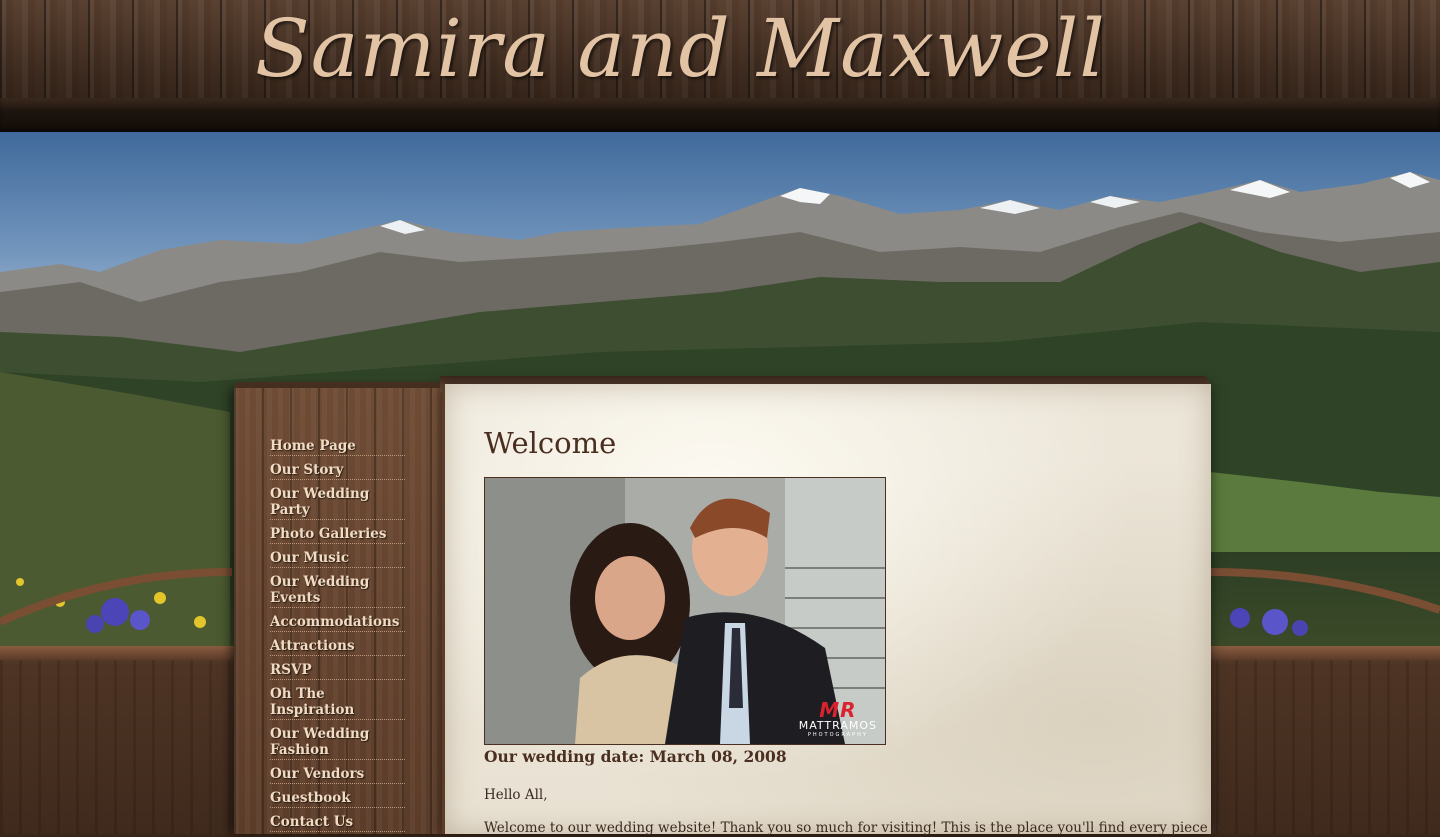 This screenshot has height=837, width=1440. Describe the element at coordinates (635, 756) in the screenshot. I see `wedding-date: Our wedding date: March 08, 2008` at that location.